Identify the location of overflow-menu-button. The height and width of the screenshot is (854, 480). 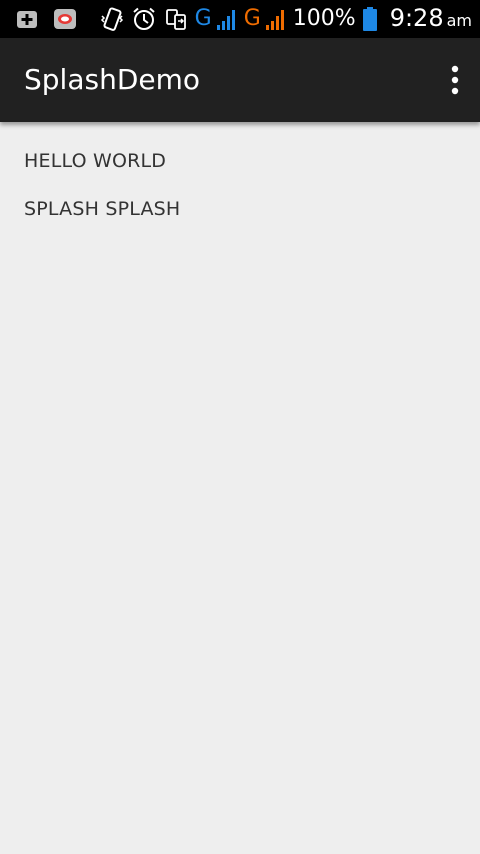
(455, 80).